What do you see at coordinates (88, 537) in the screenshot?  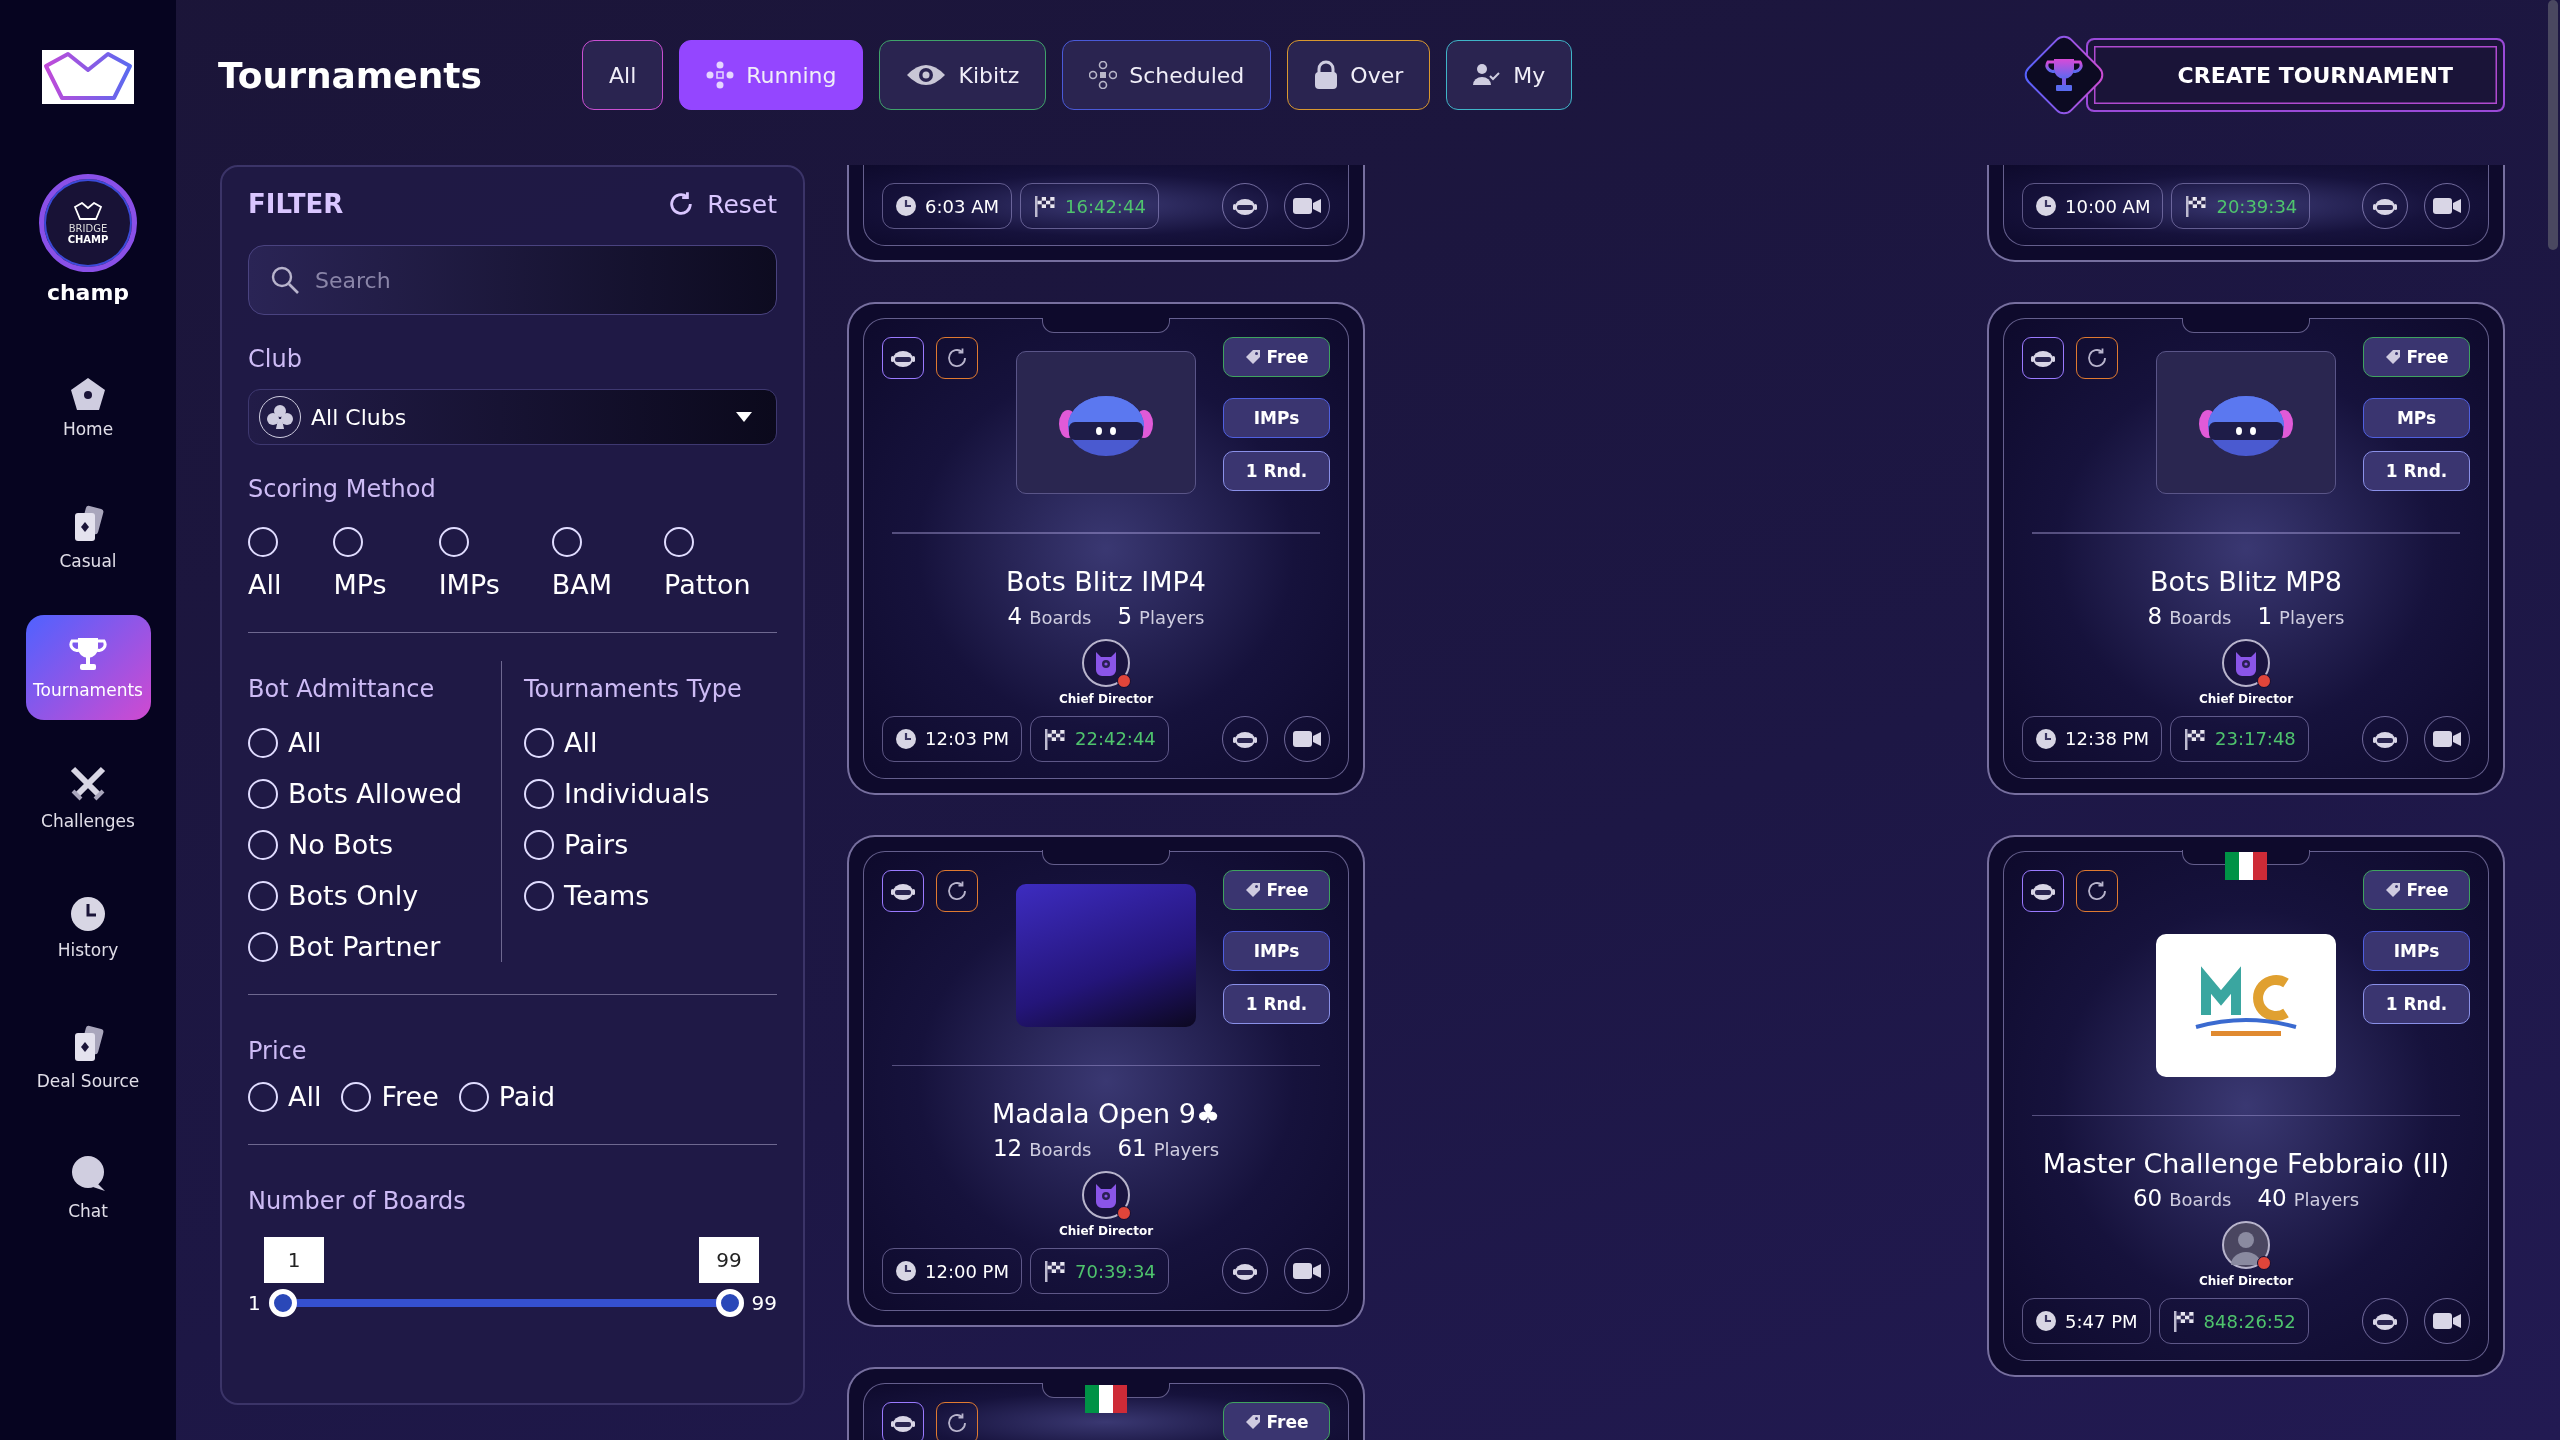 I see `nav-item: Casual` at bounding box center [88, 537].